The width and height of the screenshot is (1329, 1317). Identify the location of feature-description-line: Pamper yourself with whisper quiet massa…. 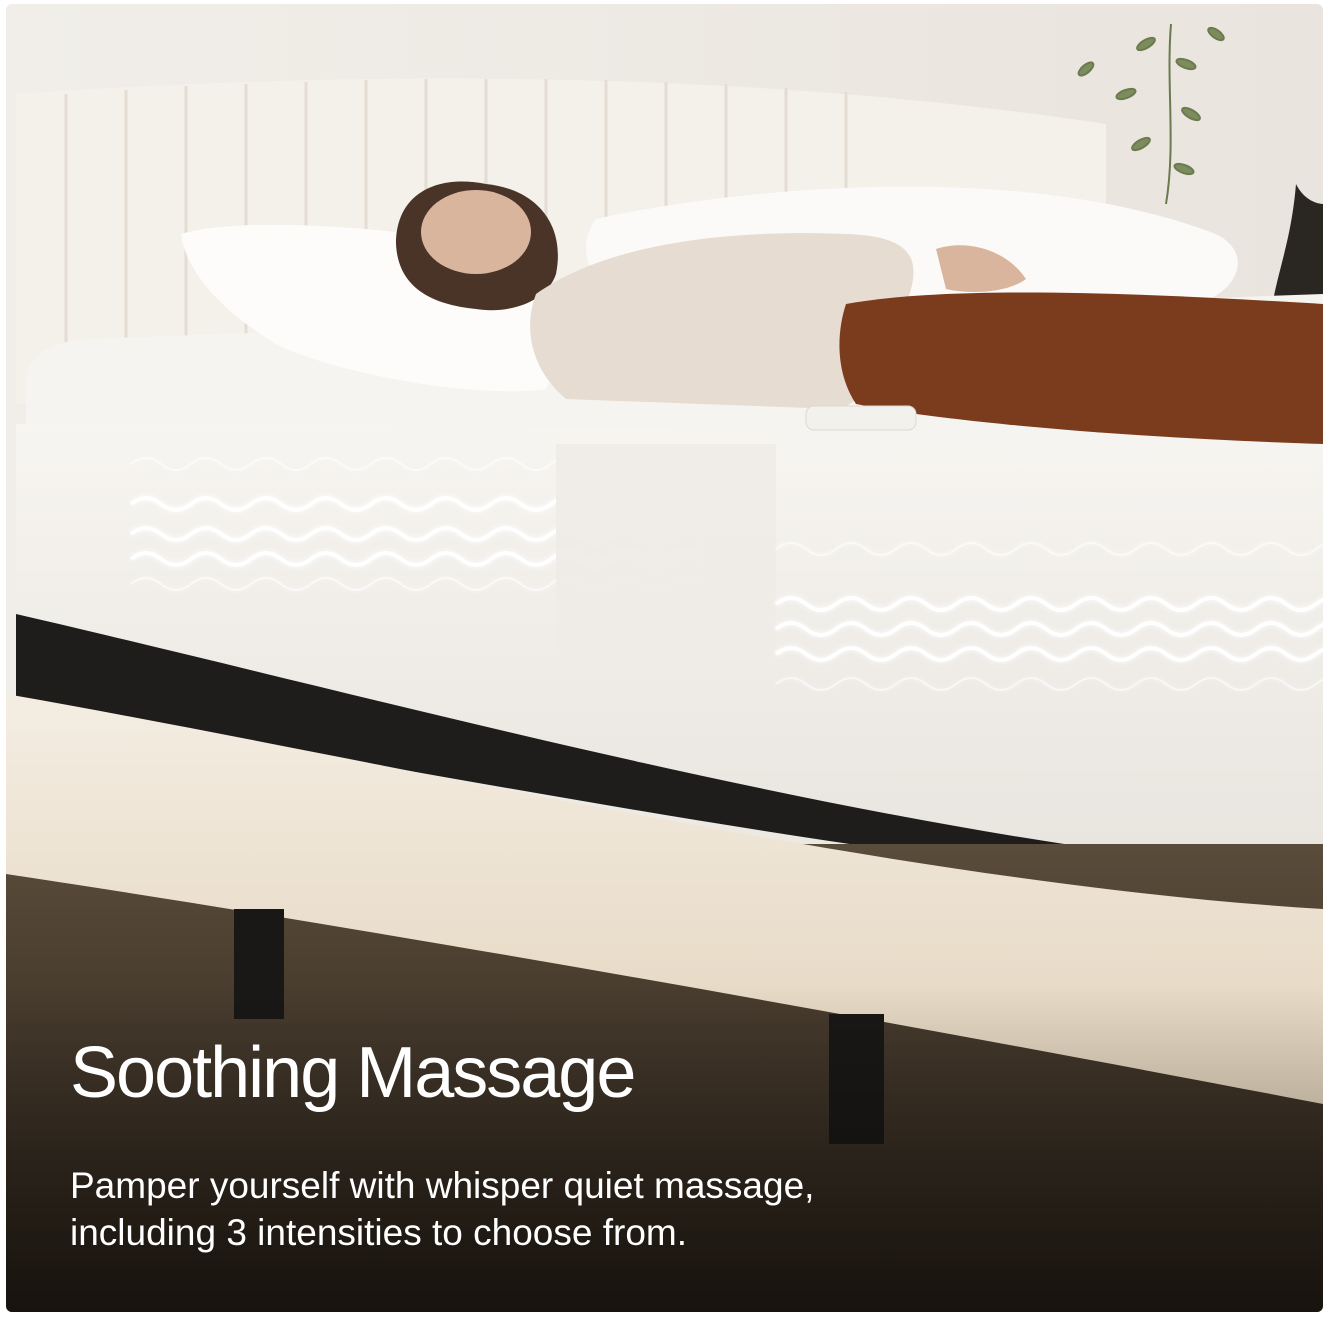
(442, 1185).